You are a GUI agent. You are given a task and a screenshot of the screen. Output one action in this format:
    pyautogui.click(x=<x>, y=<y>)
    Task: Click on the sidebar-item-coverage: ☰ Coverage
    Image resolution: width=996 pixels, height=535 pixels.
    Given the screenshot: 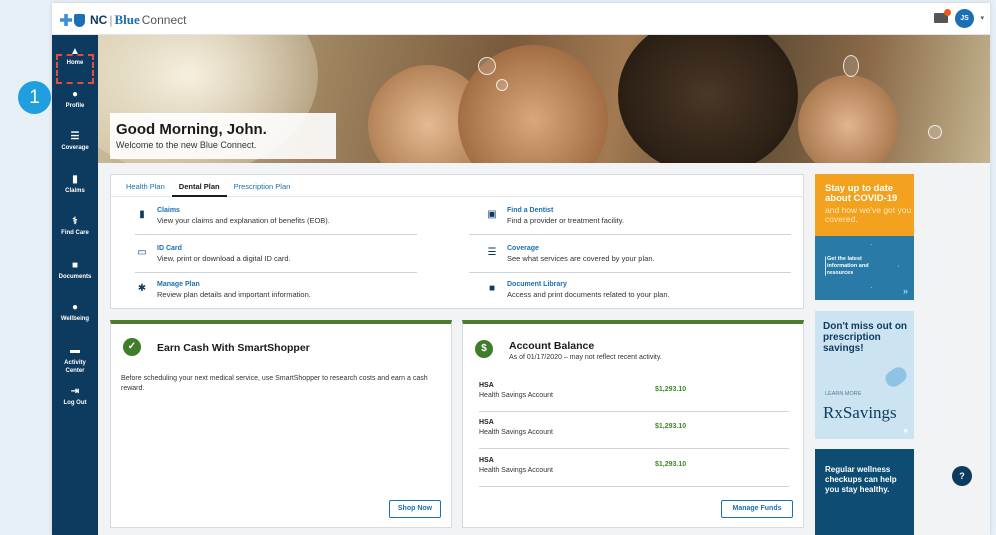 What is the action you would take?
    pyautogui.click(x=75, y=141)
    